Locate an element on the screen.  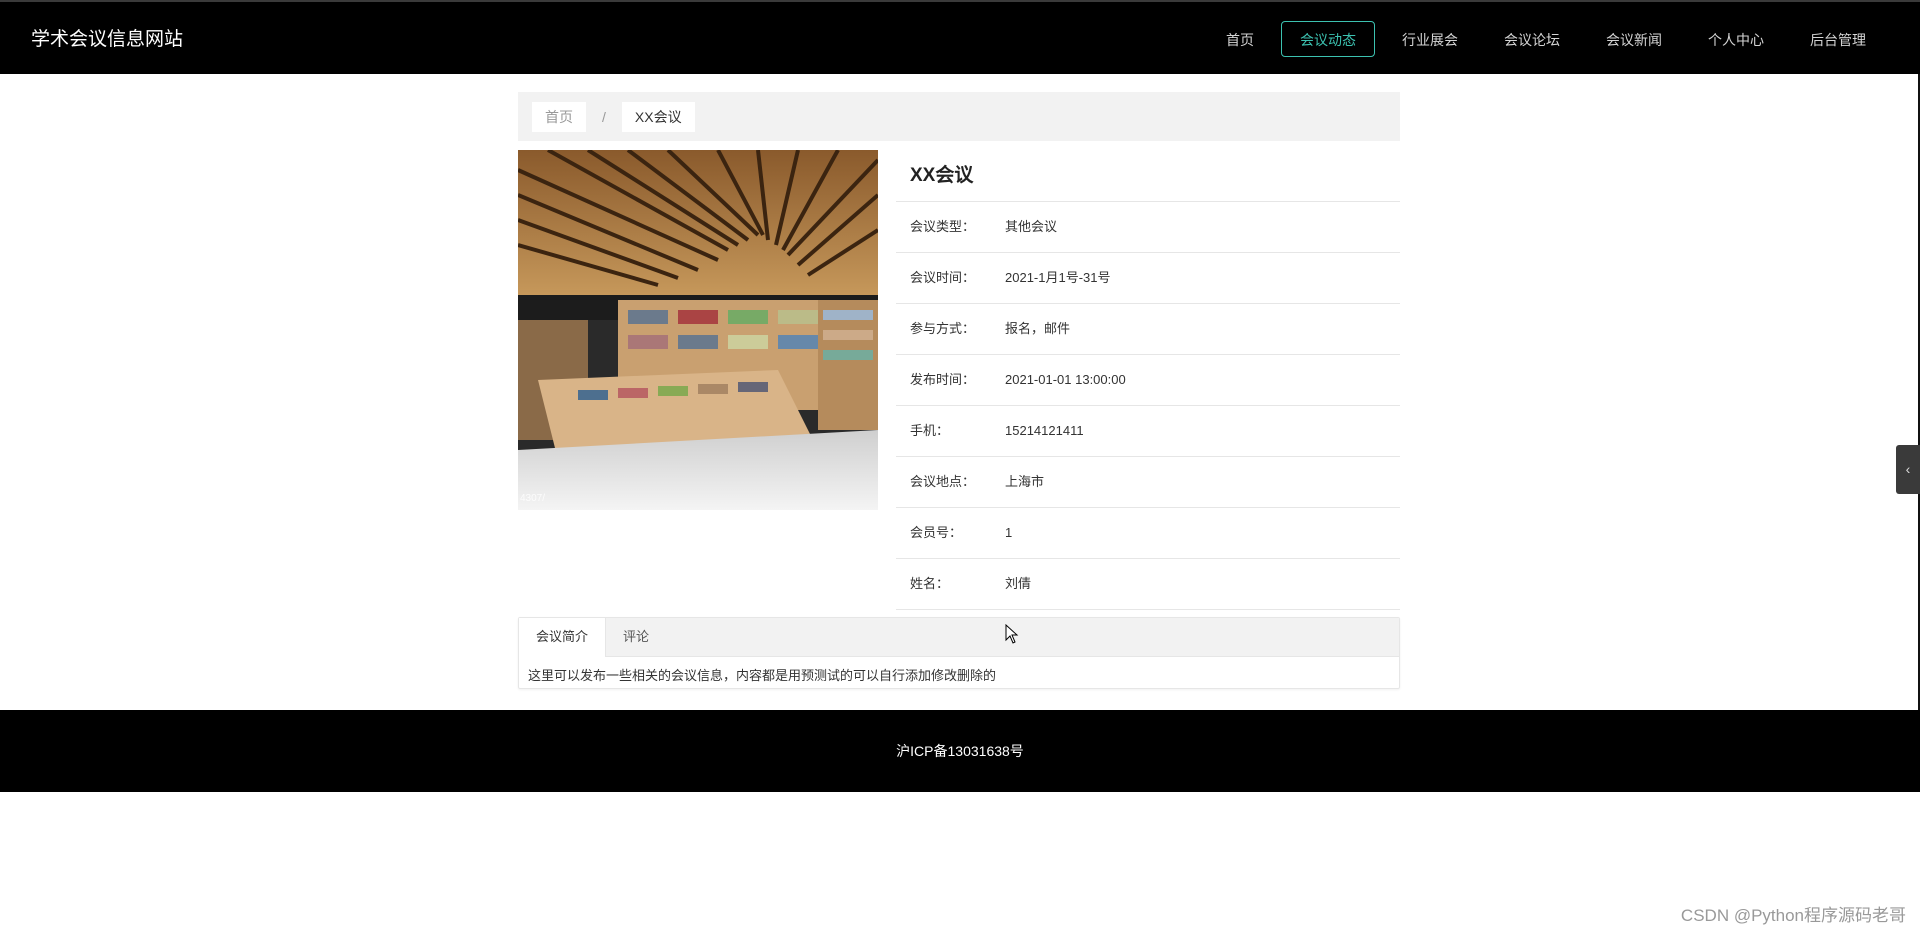
breadcrumb-home: 首页 is located at coordinates (559, 116).